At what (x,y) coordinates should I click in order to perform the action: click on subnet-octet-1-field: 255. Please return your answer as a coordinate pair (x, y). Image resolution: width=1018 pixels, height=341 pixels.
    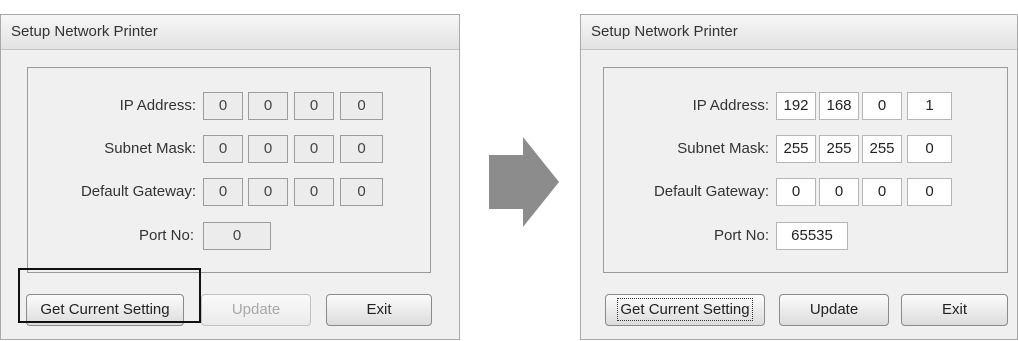
    Looking at the image, I should click on (796, 149).